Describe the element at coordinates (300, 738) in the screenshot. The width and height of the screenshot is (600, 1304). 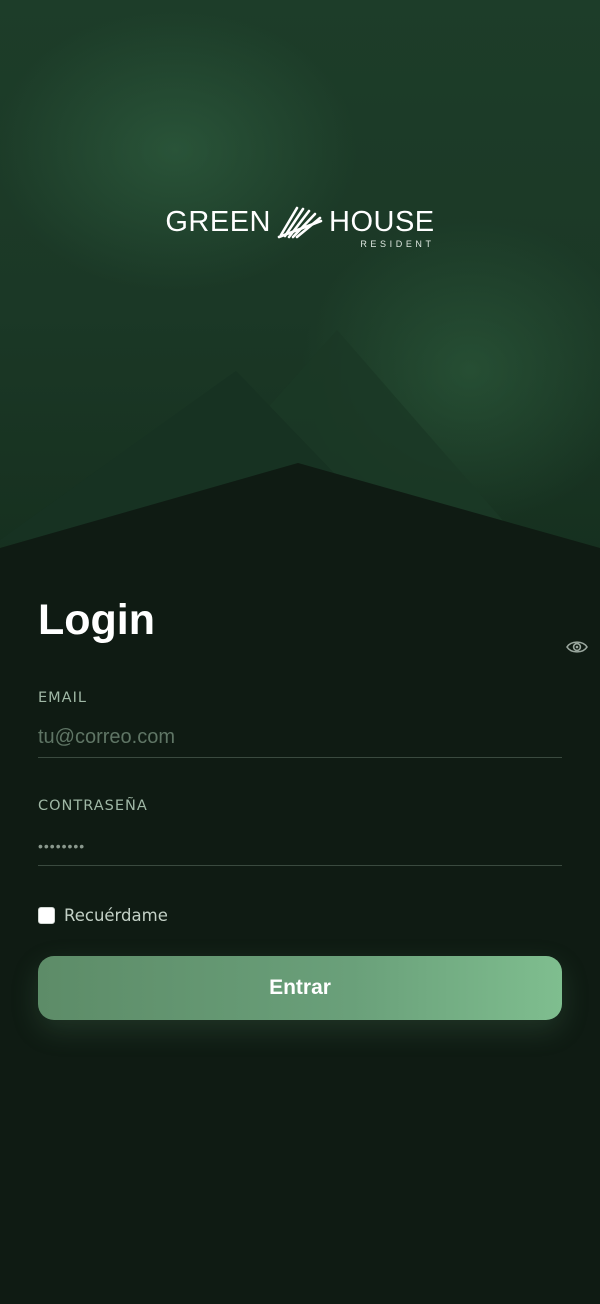
I see `email-input` at that location.